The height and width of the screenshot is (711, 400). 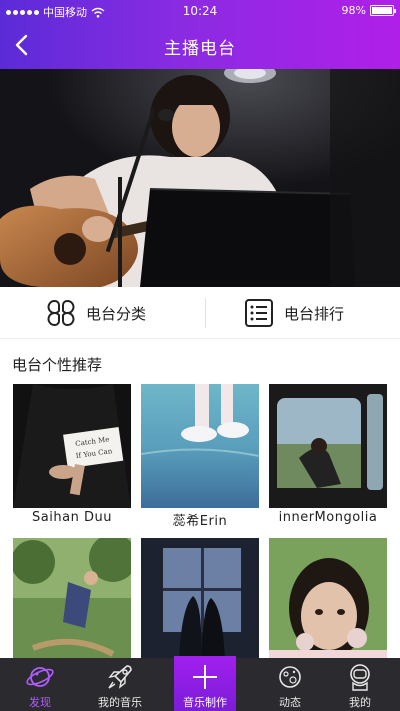 What do you see at coordinates (61, 313) in the screenshot?
I see `category-grid-icon` at bounding box center [61, 313].